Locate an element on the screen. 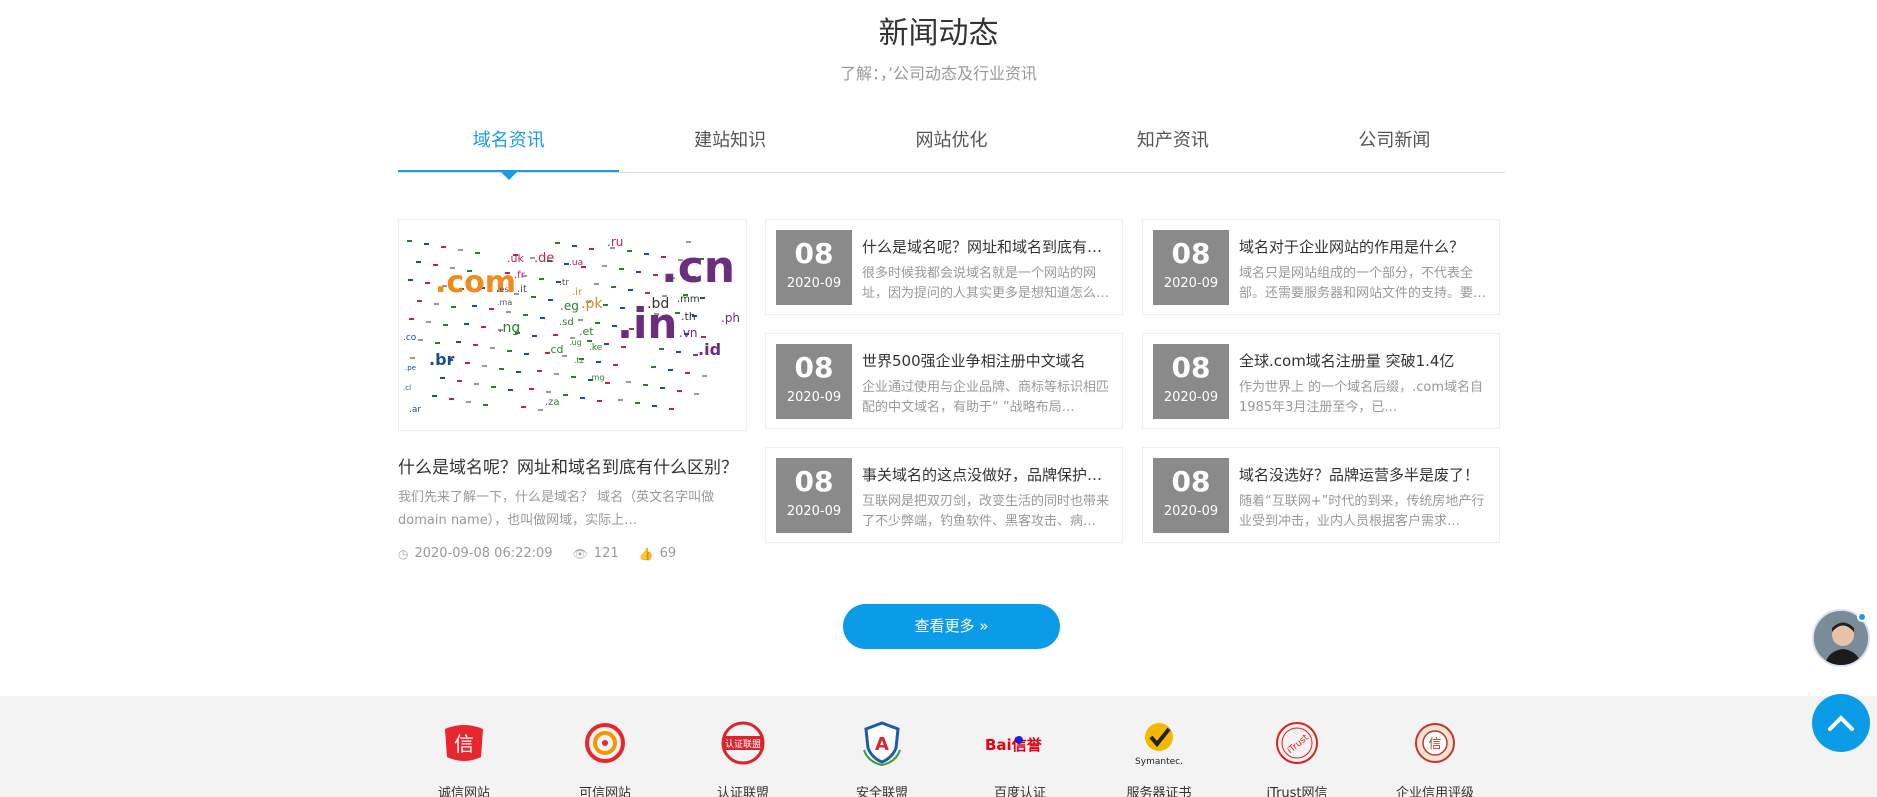 The width and height of the screenshot is (1877, 797). badge-chengxin: 信 诚信网站 is located at coordinates (464, 757).